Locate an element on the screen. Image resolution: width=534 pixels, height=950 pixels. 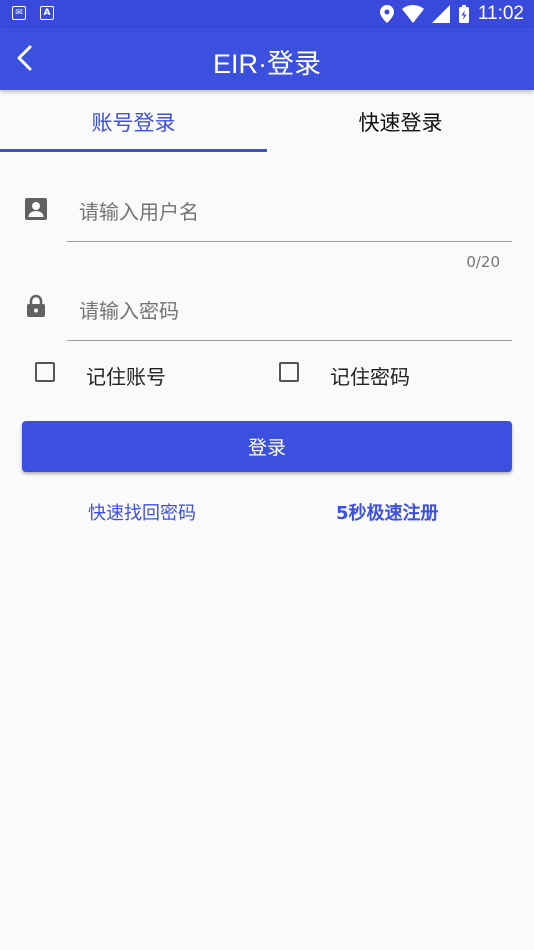
recover-password-link: 快速找回密码 is located at coordinates (142, 512).